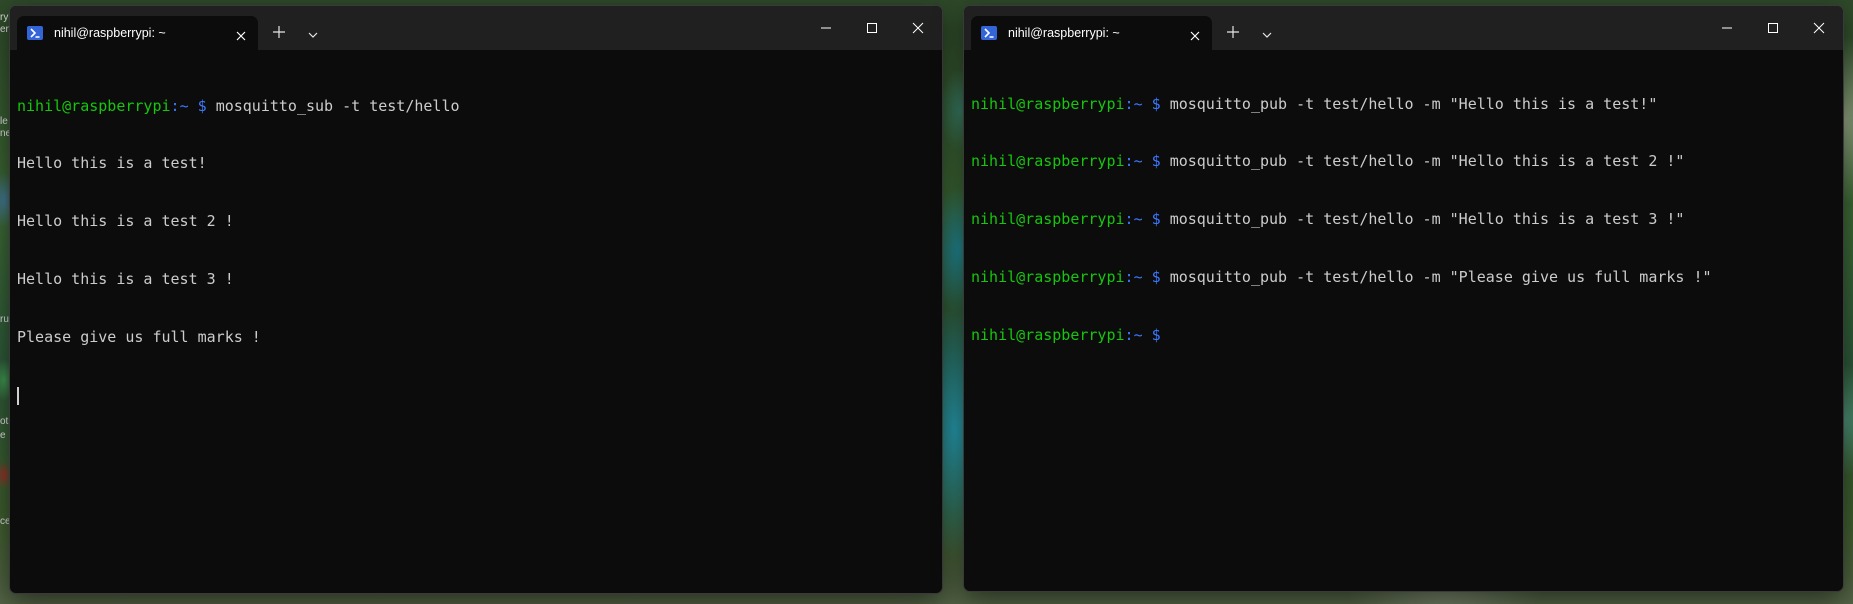 Image resolution: width=1853 pixels, height=604 pixels. I want to click on text-cursor, so click(18, 396).